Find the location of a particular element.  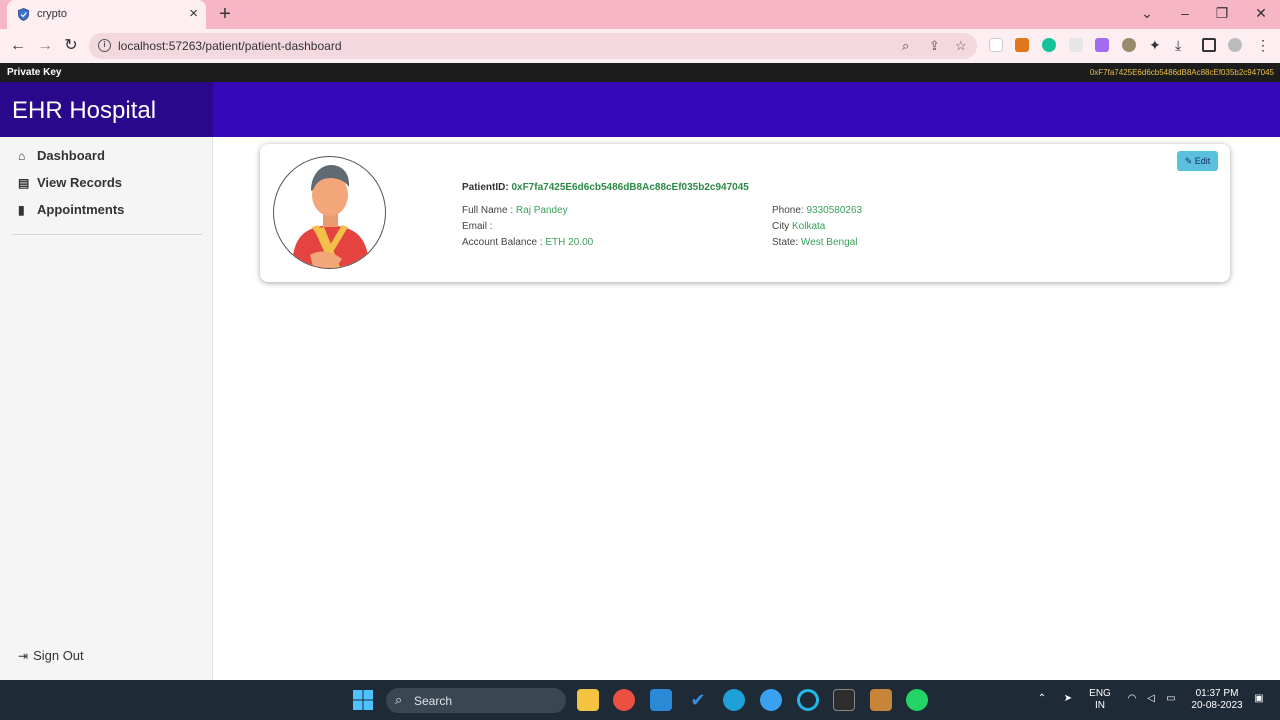

taskbar-search-label: Search is located at coordinates (433, 701).